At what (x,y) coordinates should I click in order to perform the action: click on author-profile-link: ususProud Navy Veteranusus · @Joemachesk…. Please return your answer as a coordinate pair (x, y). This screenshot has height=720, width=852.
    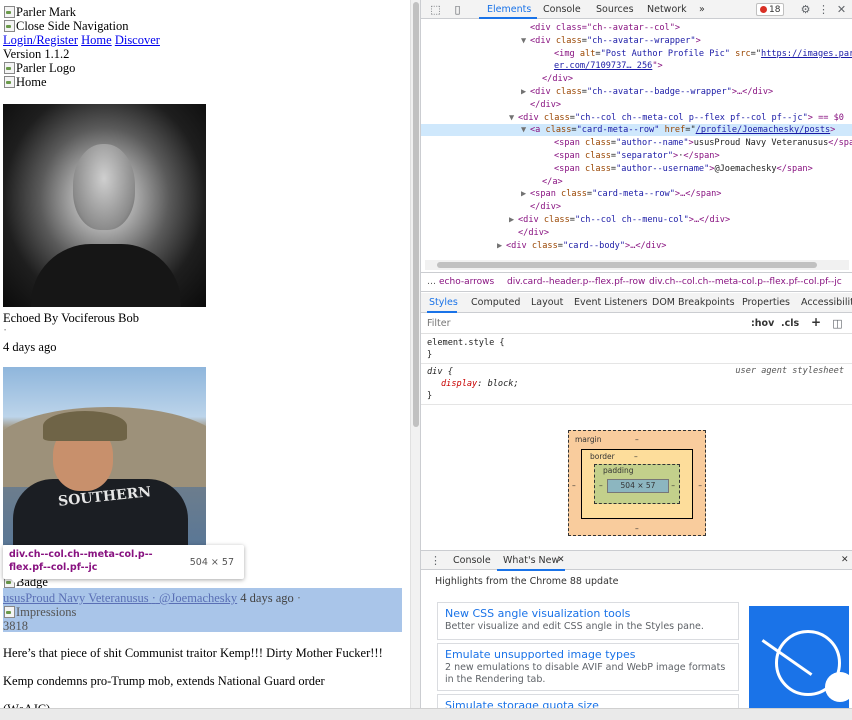
    Looking at the image, I should click on (120, 598).